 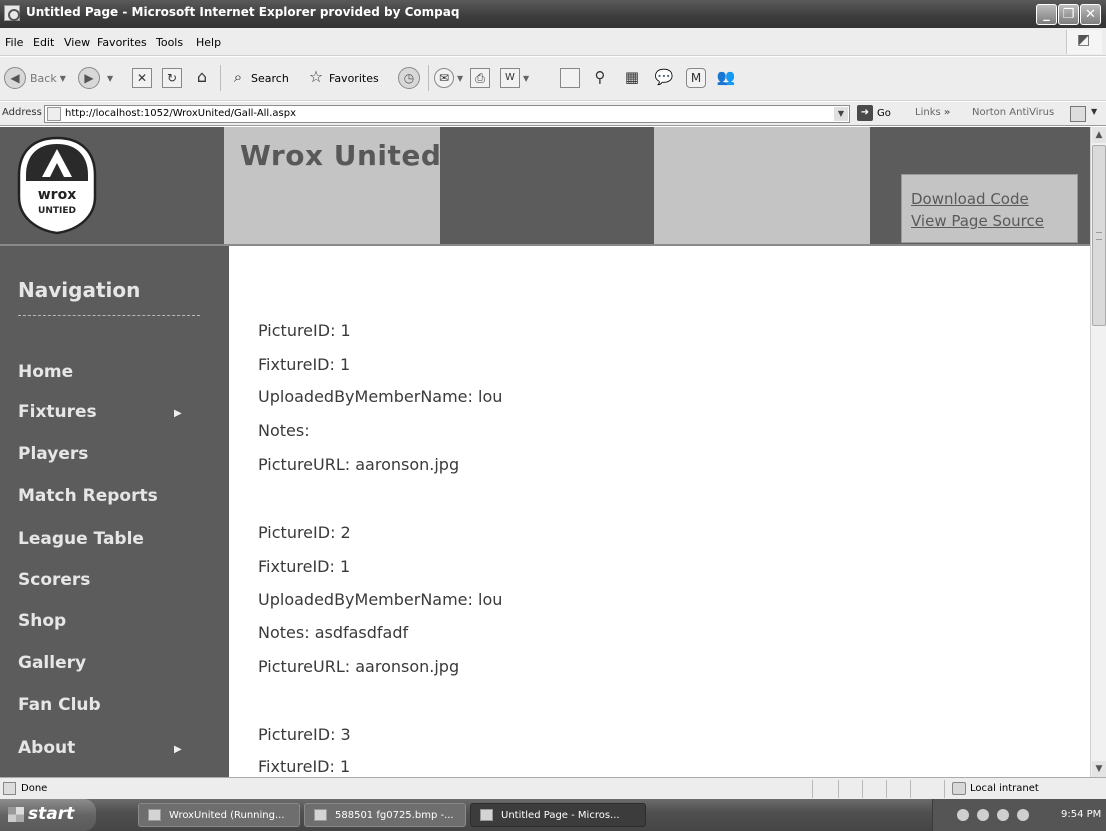 What do you see at coordinates (664, 78) in the screenshot?
I see `messenger-button: 💬` at bounding box center [664, 78].